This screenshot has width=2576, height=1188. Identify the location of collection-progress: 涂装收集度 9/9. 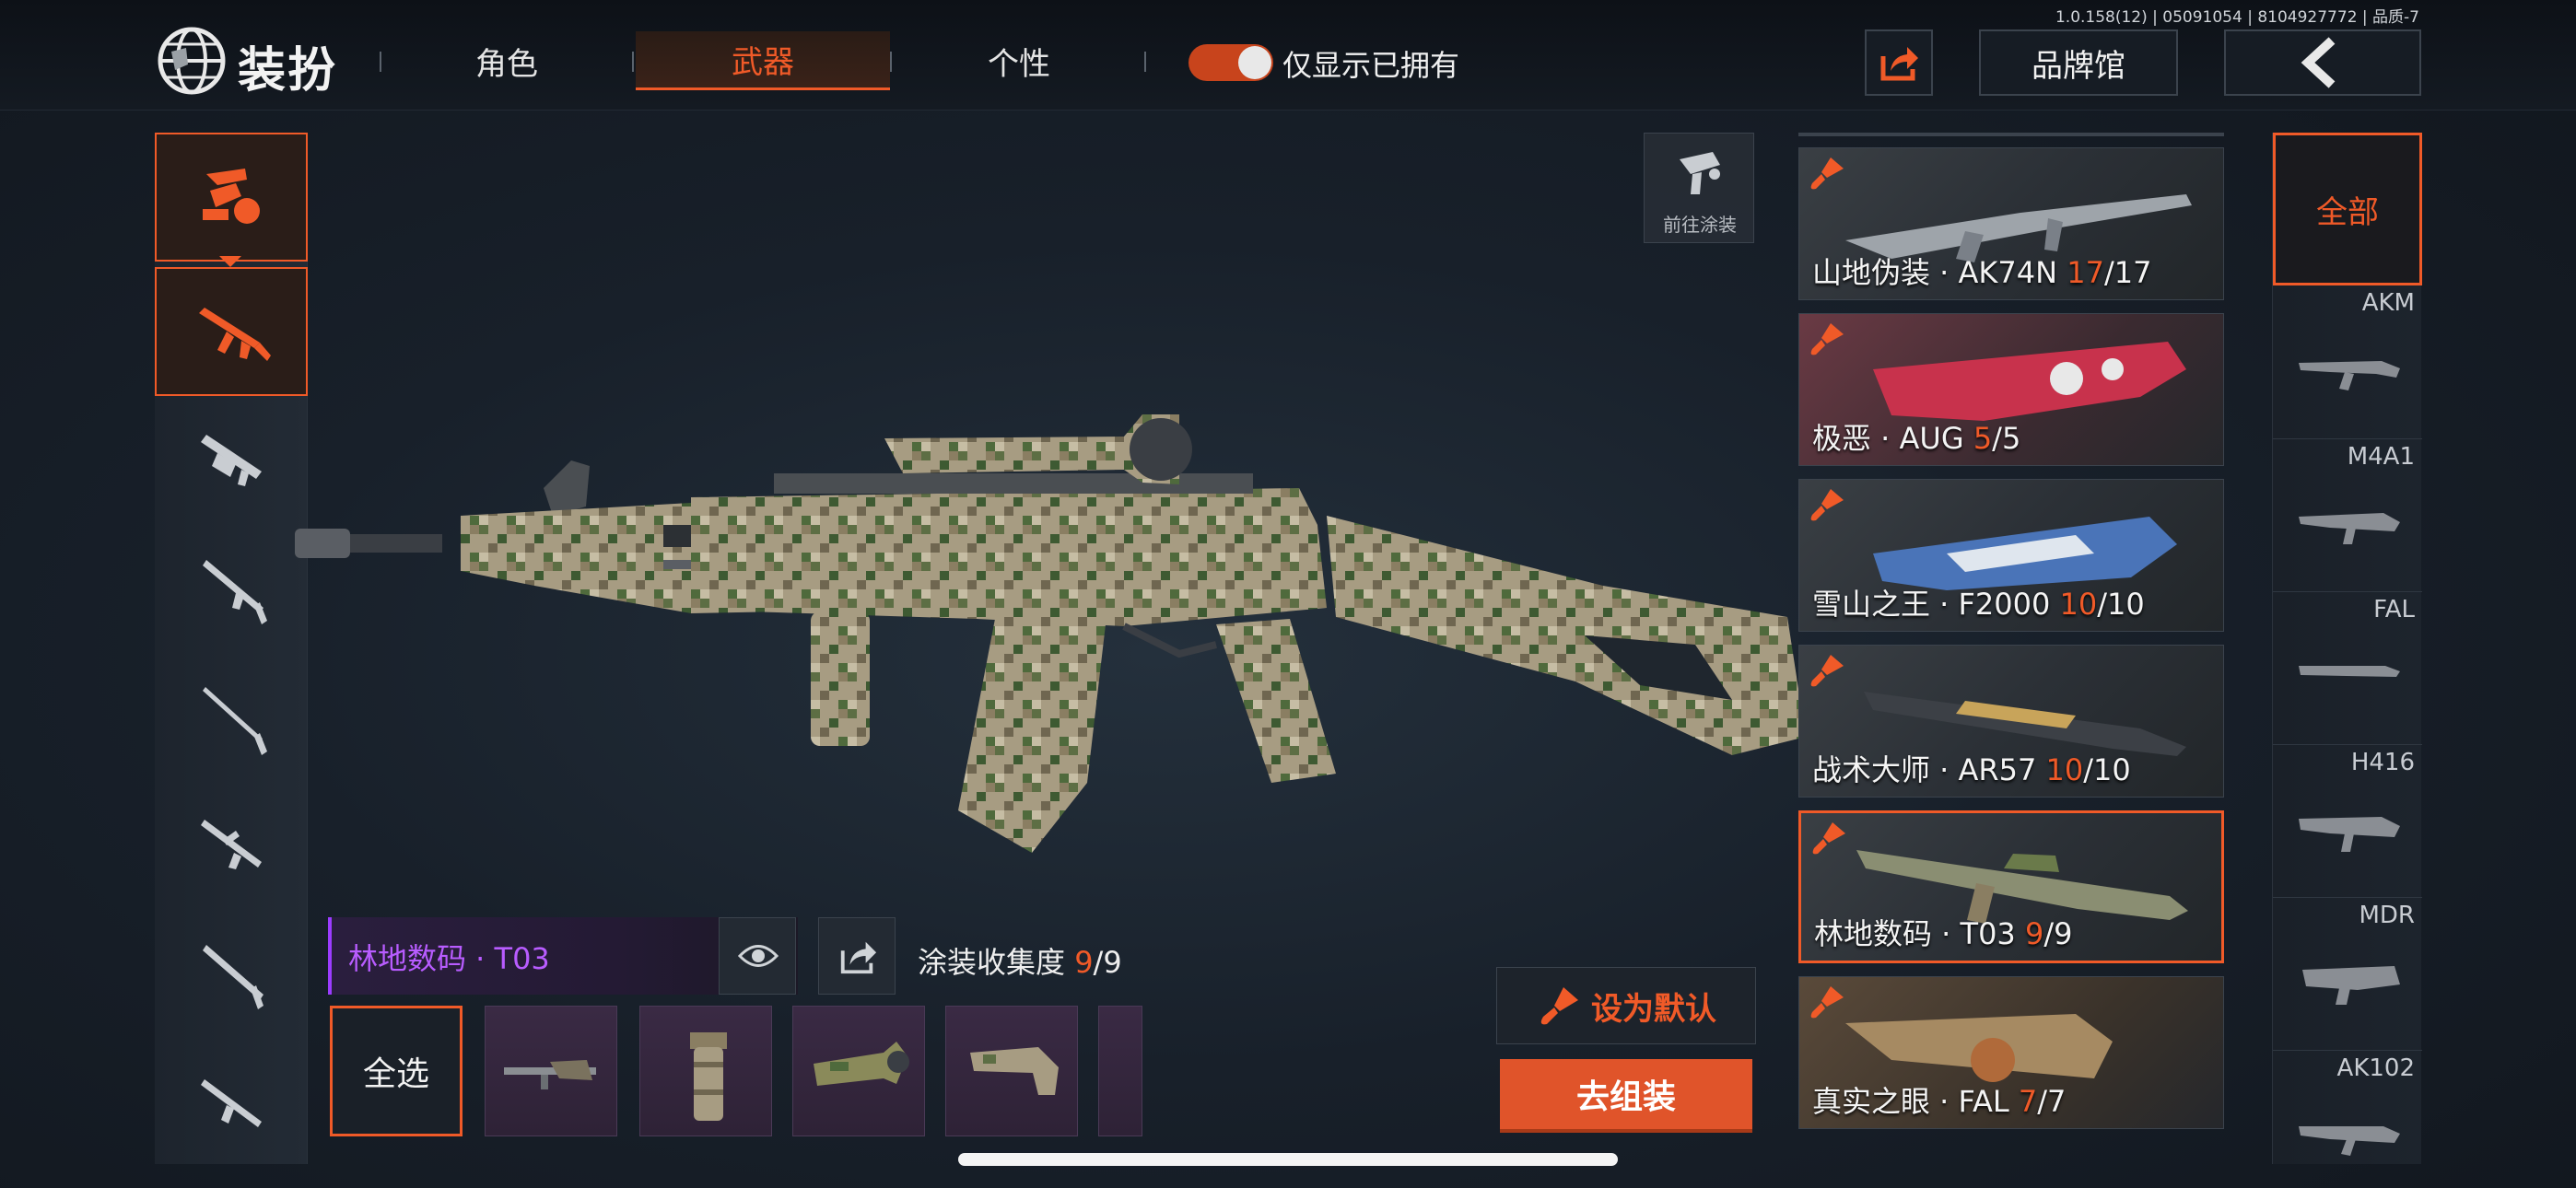
(1020, 961).